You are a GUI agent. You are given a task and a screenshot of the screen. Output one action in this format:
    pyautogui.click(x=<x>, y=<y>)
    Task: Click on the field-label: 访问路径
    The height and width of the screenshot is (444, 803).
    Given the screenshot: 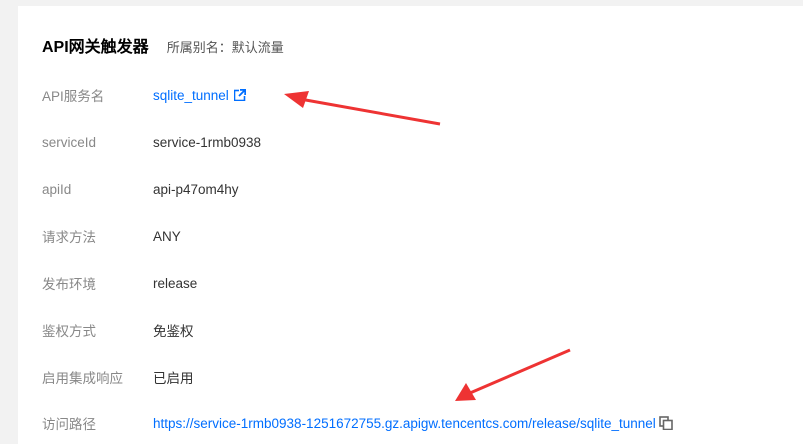 What is the action you would take?
    pyautogui.click(x=69, y=424)
    